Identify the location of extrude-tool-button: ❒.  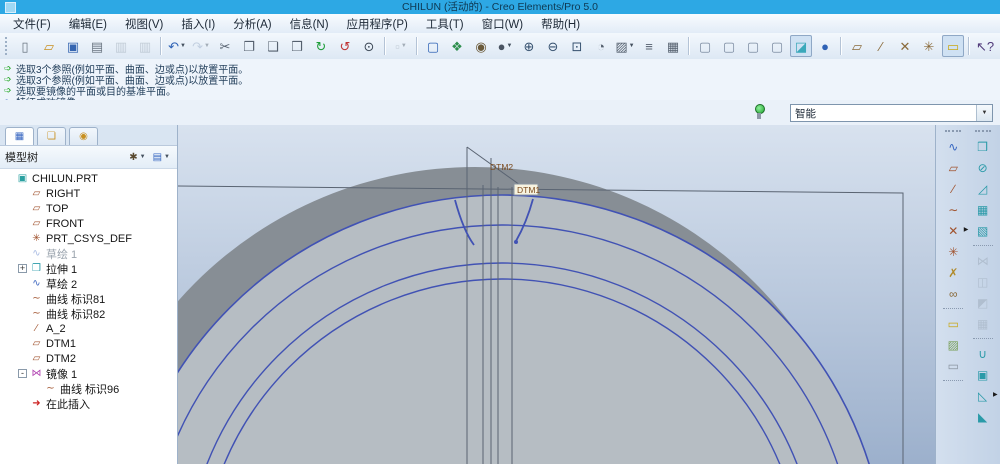
(983, 146).